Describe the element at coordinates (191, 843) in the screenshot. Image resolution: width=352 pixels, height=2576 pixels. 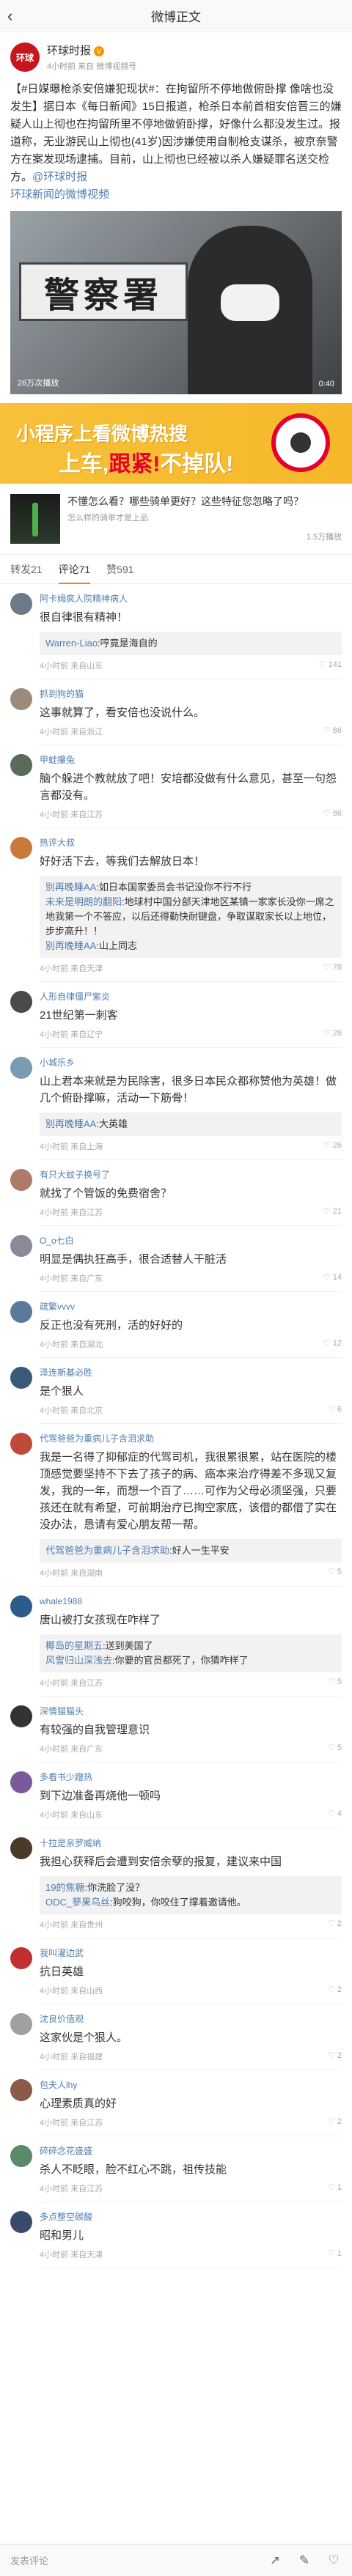
I see `comment-author: 热评大叔` at that location.